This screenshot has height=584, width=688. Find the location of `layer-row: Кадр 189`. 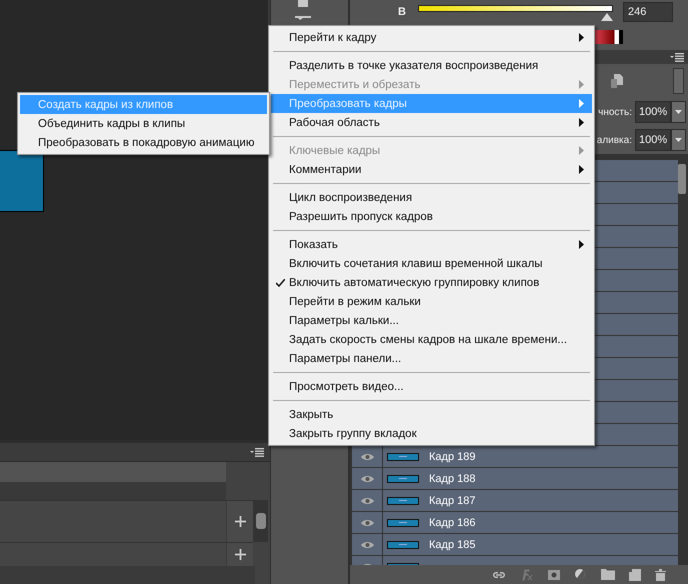

layer-row: Кадр 189 is located at coordinates (515, 457).